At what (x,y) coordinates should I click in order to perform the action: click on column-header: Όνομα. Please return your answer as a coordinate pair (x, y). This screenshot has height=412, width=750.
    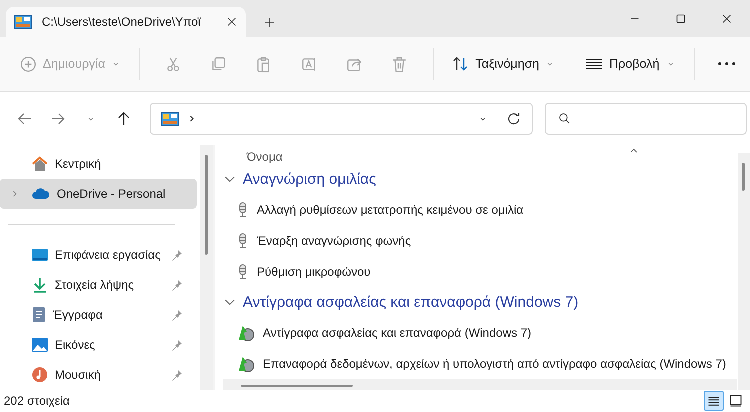
    Looking at the image, I should click on (265, 157).